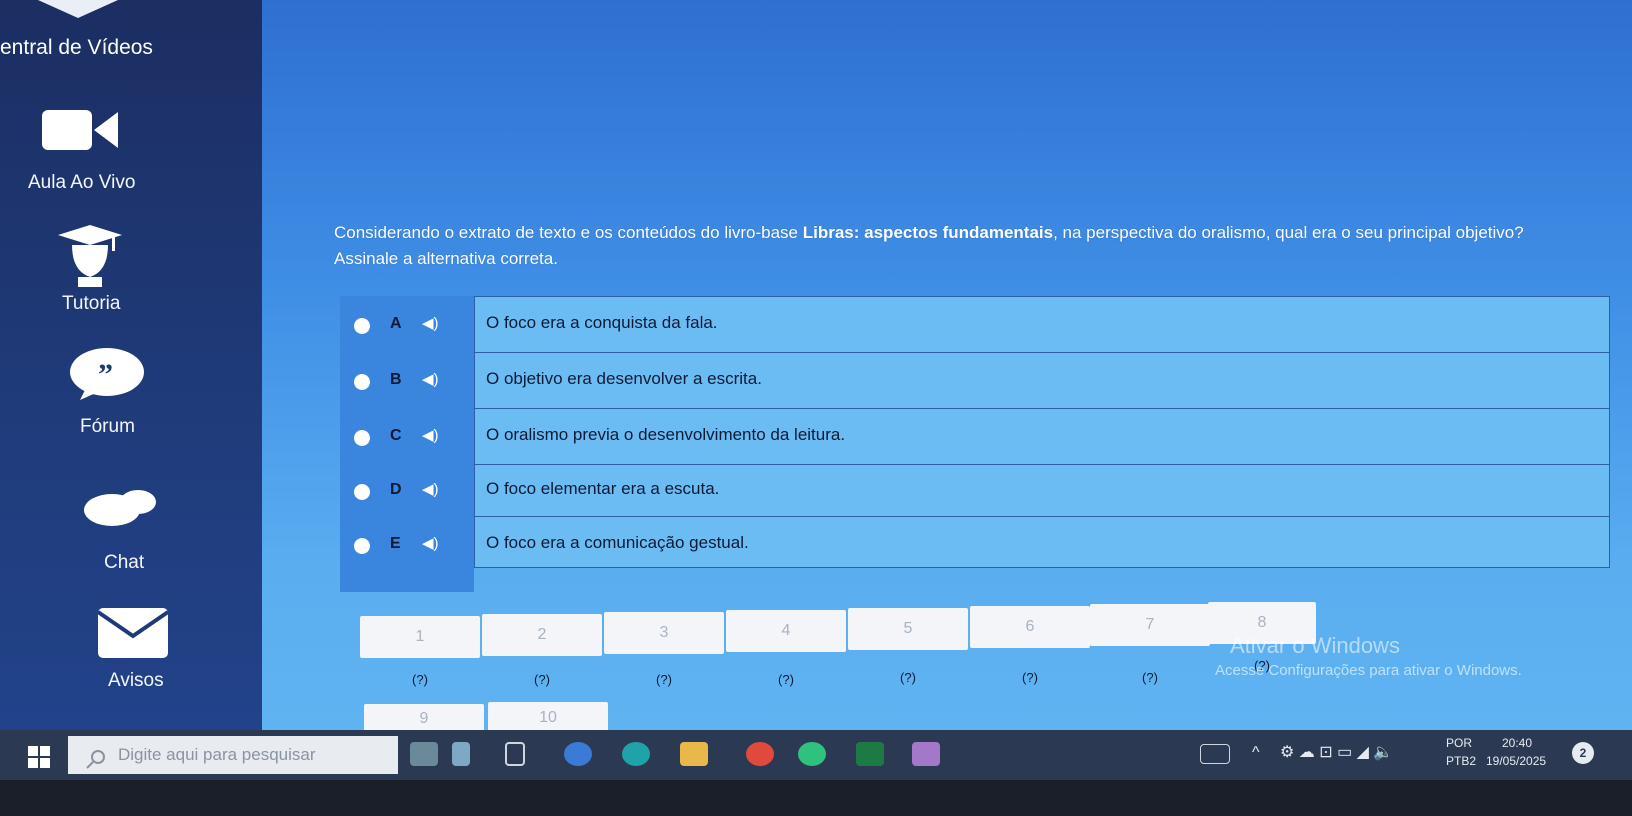 This screenshot has height=816, width=1632. Describe the element at coordinates (90, 258) in the screenshot. I see `graduation-cap-icon` at that location.